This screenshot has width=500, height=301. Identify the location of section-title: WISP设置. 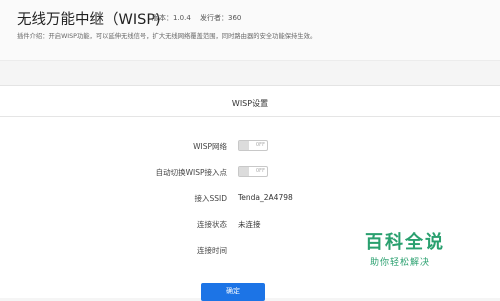
(250, 103).